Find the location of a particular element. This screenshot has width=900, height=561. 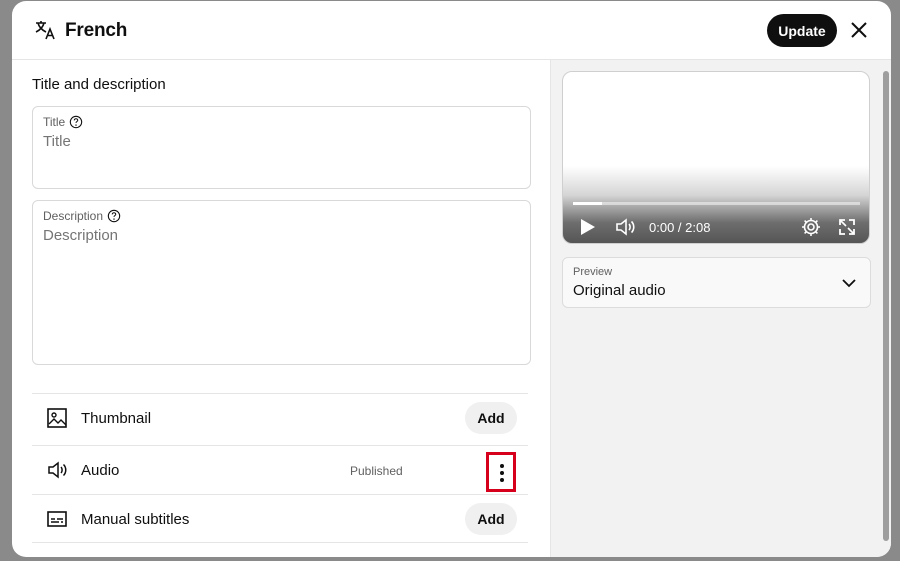

dialog-title: French is located at coordinates (96, 30).